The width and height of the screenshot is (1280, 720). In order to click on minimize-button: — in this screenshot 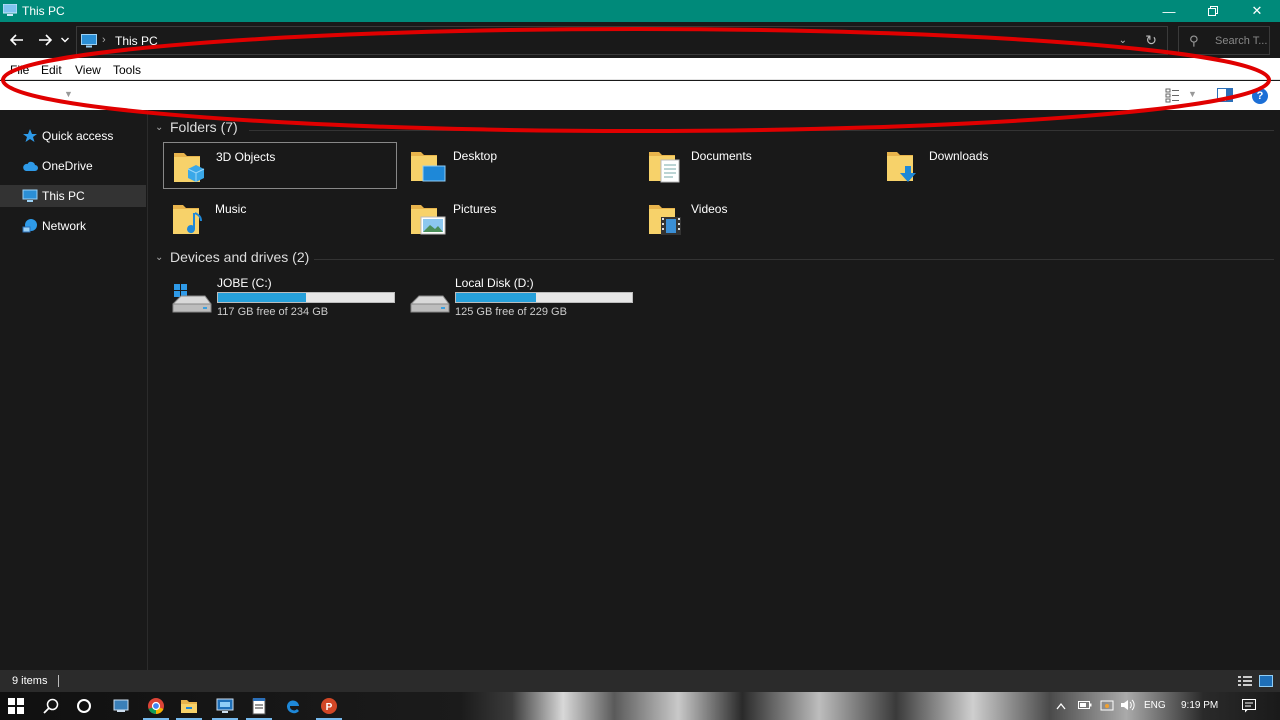, I will do `click(1169, 11)`.